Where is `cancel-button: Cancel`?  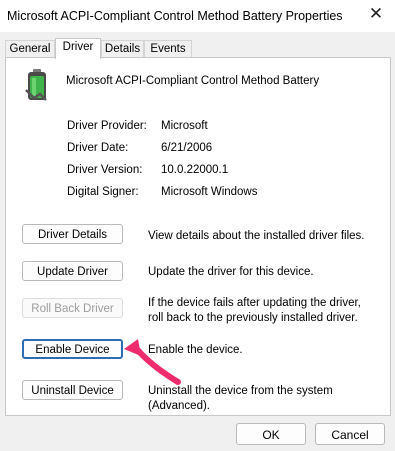
cancel-button: Cancel is located at coordinates (350, 434).